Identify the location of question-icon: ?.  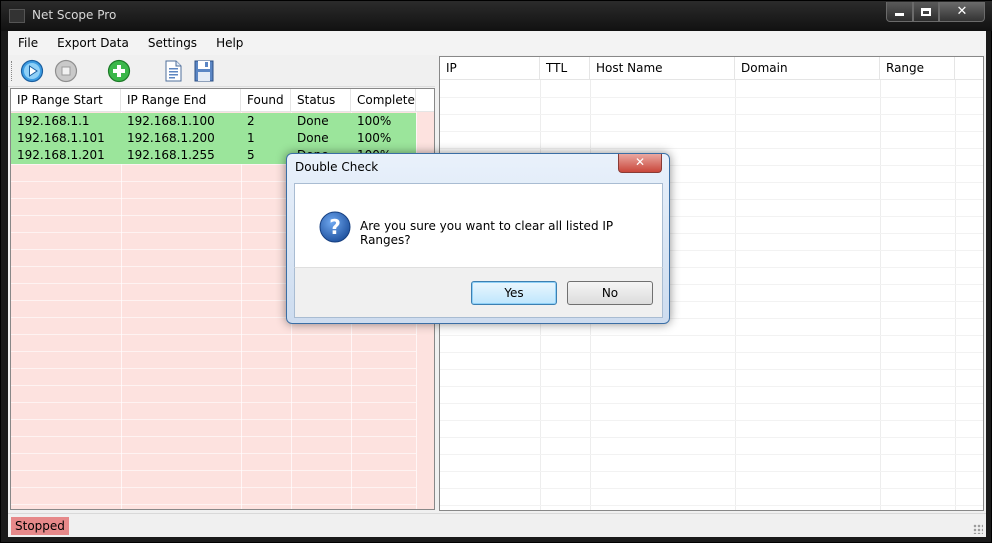
(335, 227).